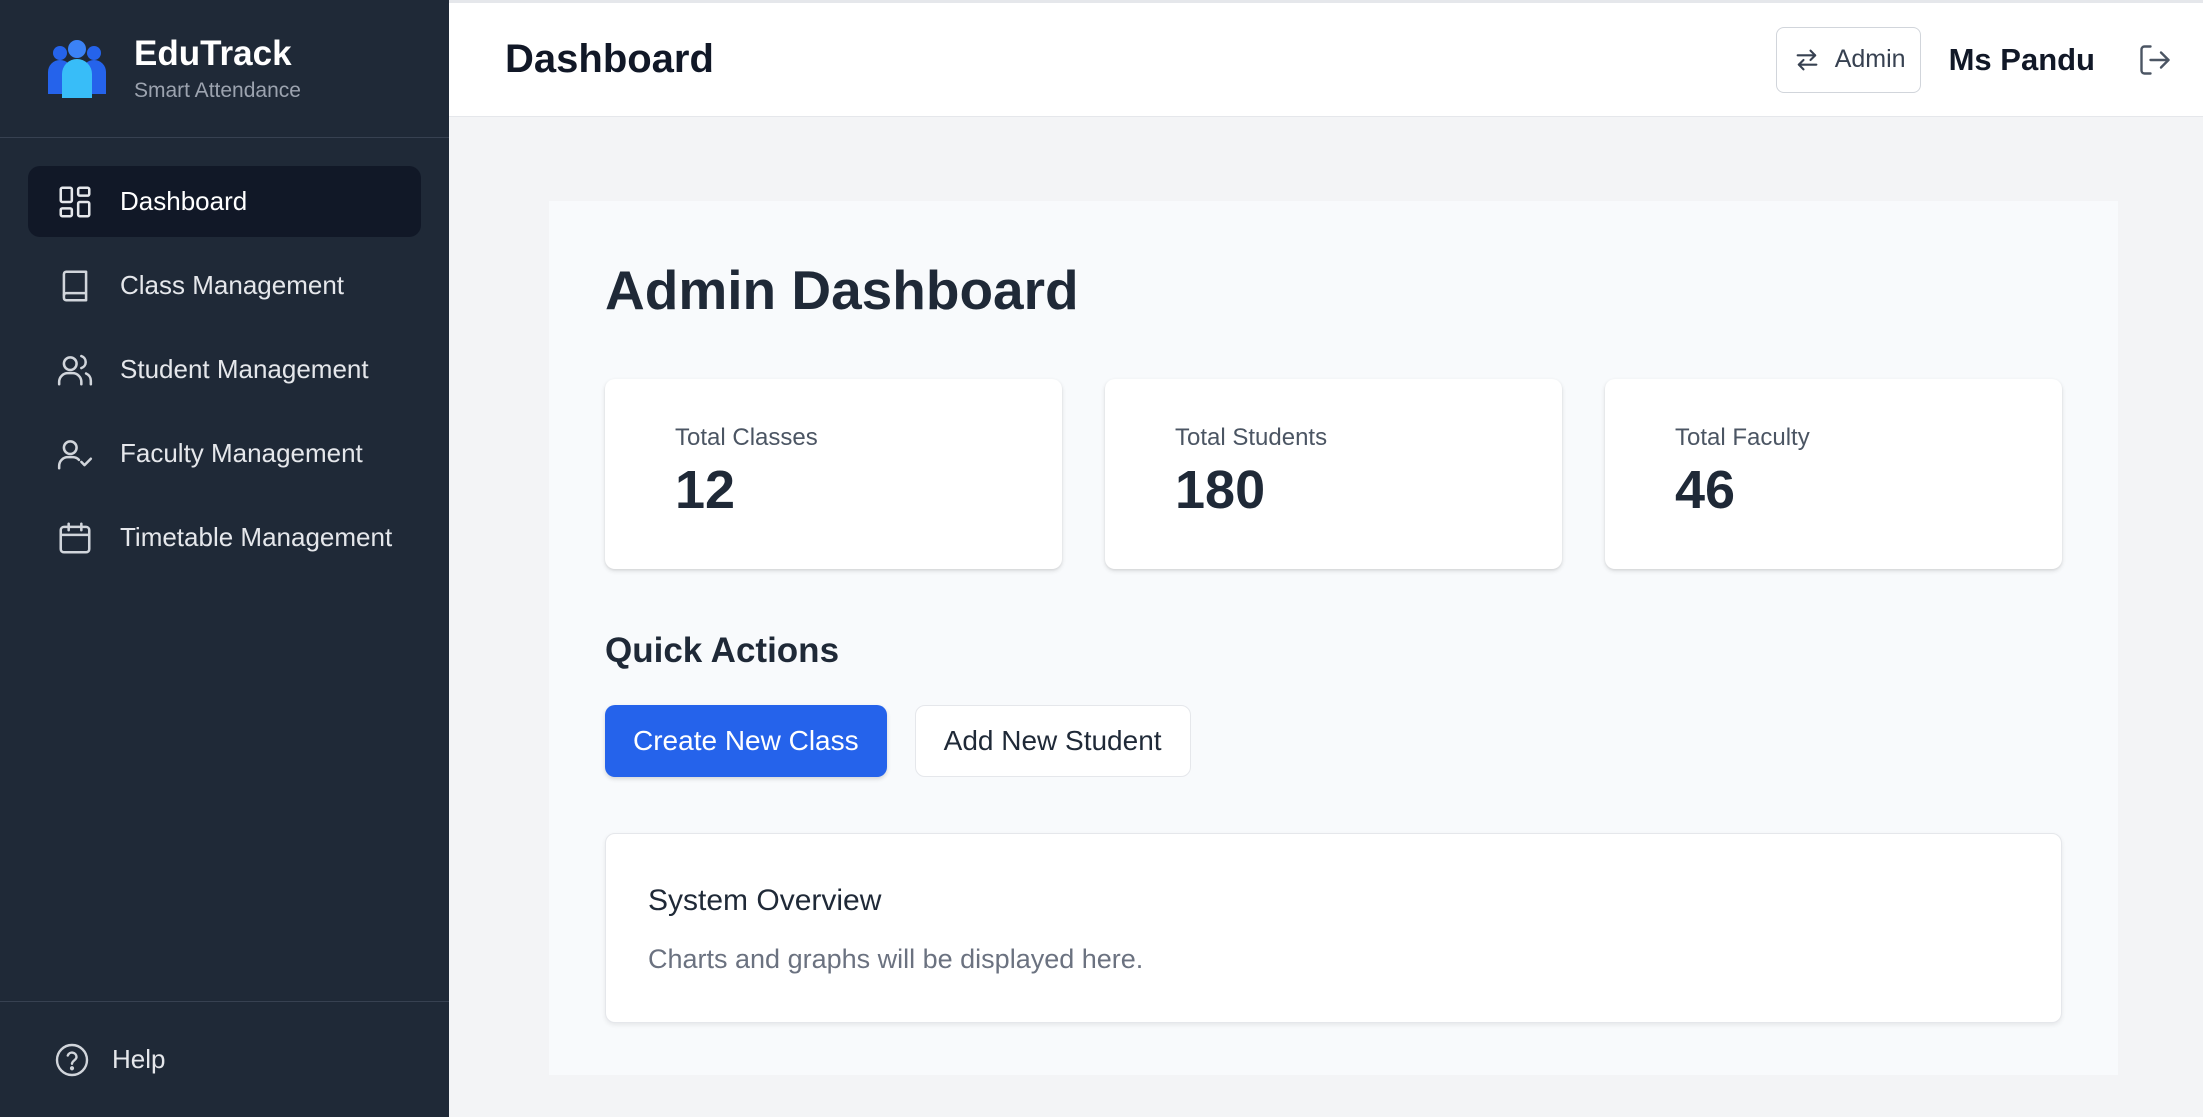 This screenshot has width=2203, height=1117. What do you see at coordinates (256, 537) in the screenshot?
I see `sidebar-item-label: Timetable Management` at bounding box center [256, 537].